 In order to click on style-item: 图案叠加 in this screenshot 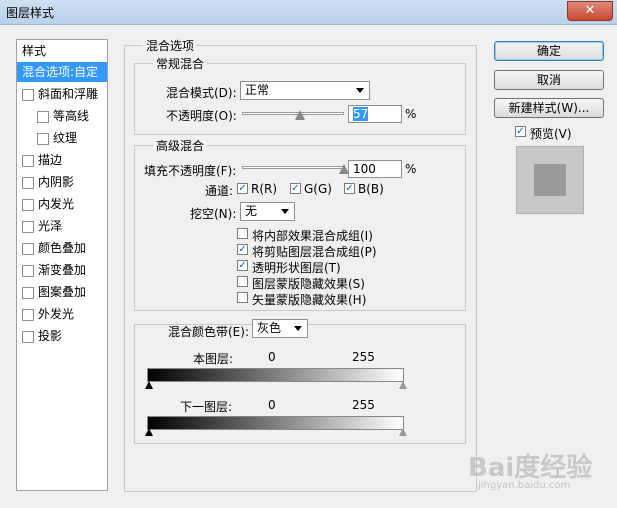, I will do `click(62, 292)`.